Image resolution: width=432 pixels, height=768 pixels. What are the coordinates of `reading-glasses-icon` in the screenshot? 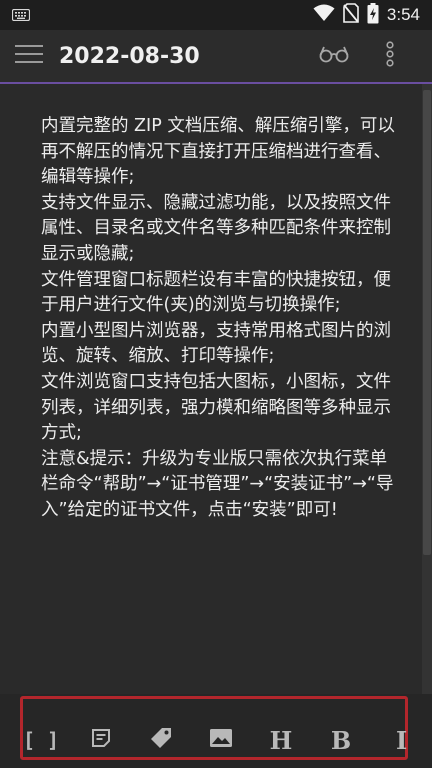 It's located at (334, 56).